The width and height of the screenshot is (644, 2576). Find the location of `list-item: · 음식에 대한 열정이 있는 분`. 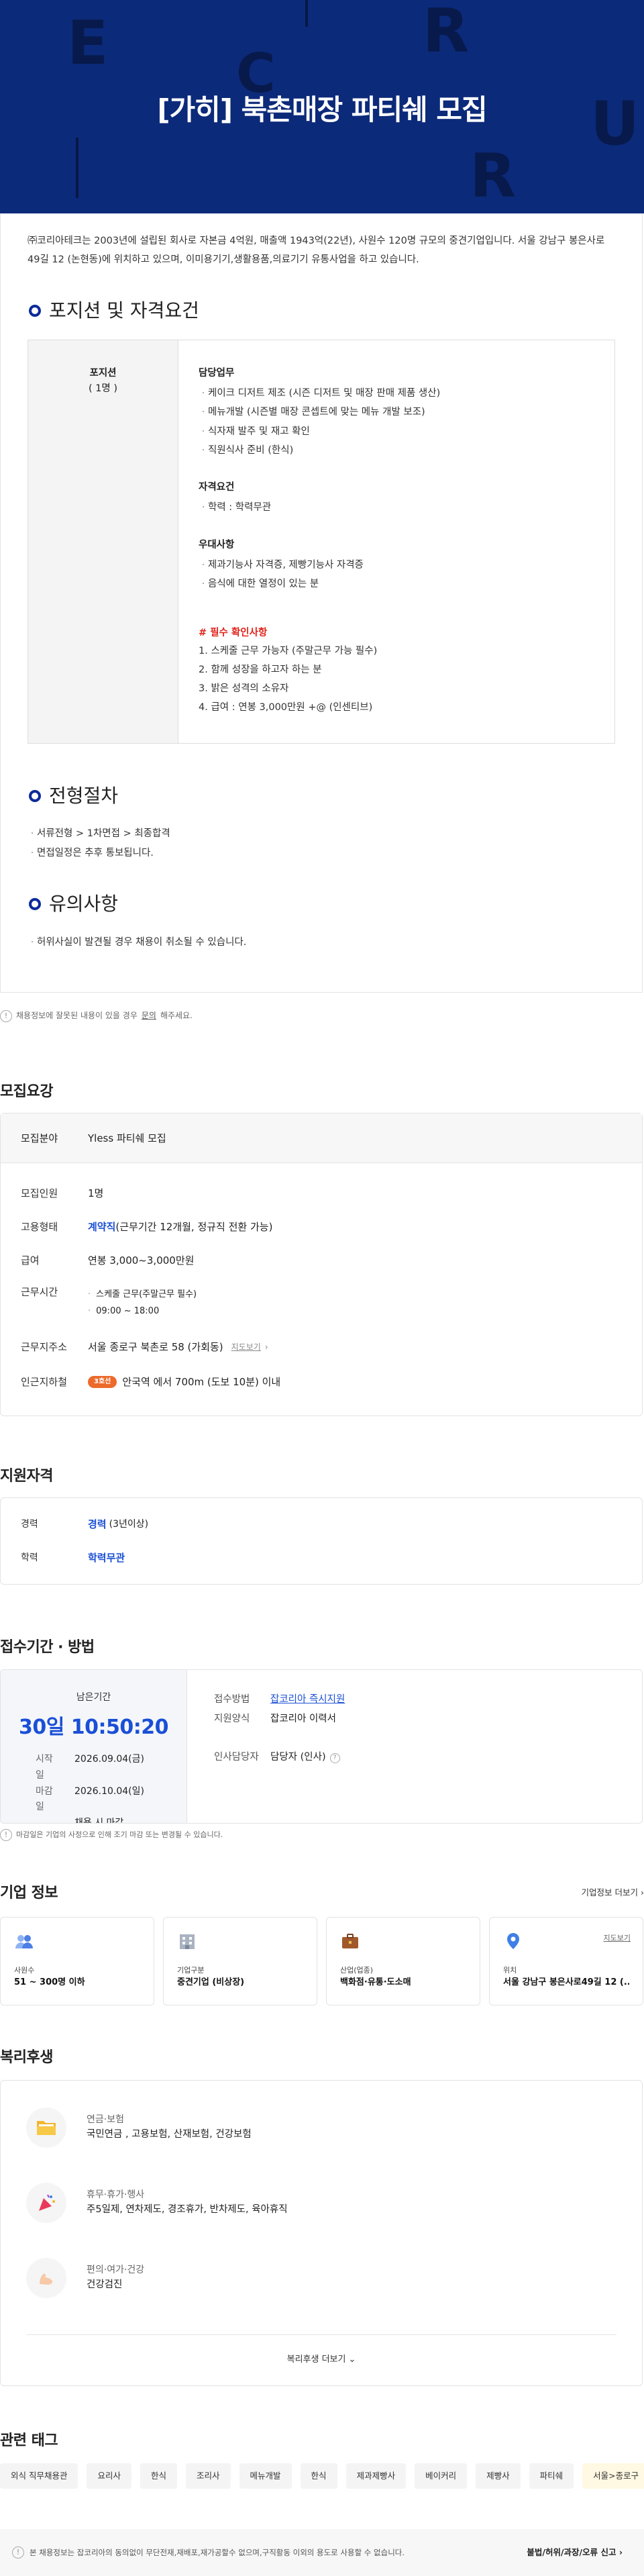

list-item: · 음식에 대한 열정이 있는 분 is located at coordinates (260, 584).